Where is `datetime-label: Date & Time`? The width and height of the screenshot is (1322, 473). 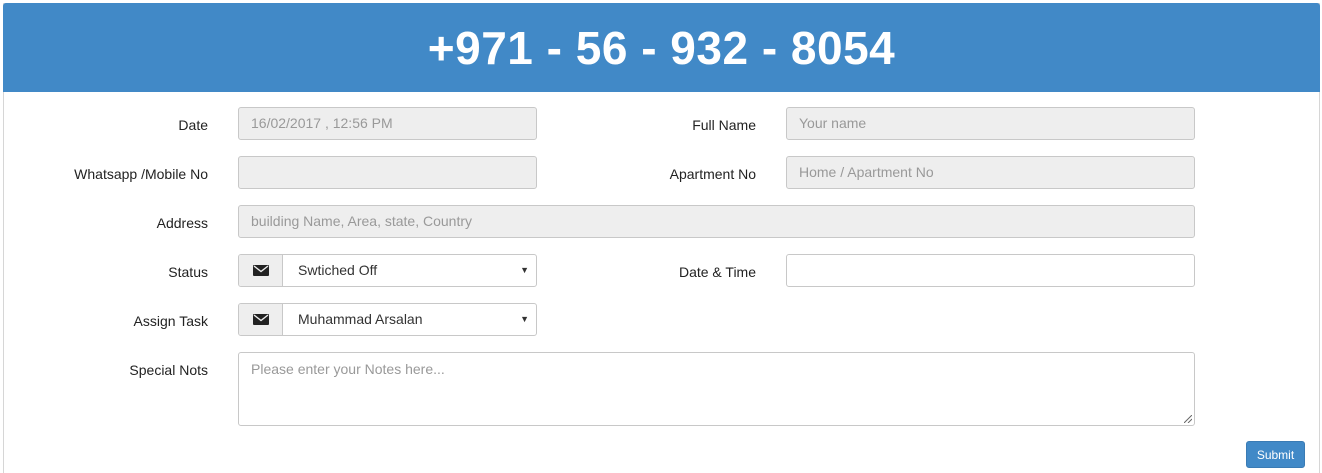
datetime-label: Date & Time is located at coordinates (717, 272).